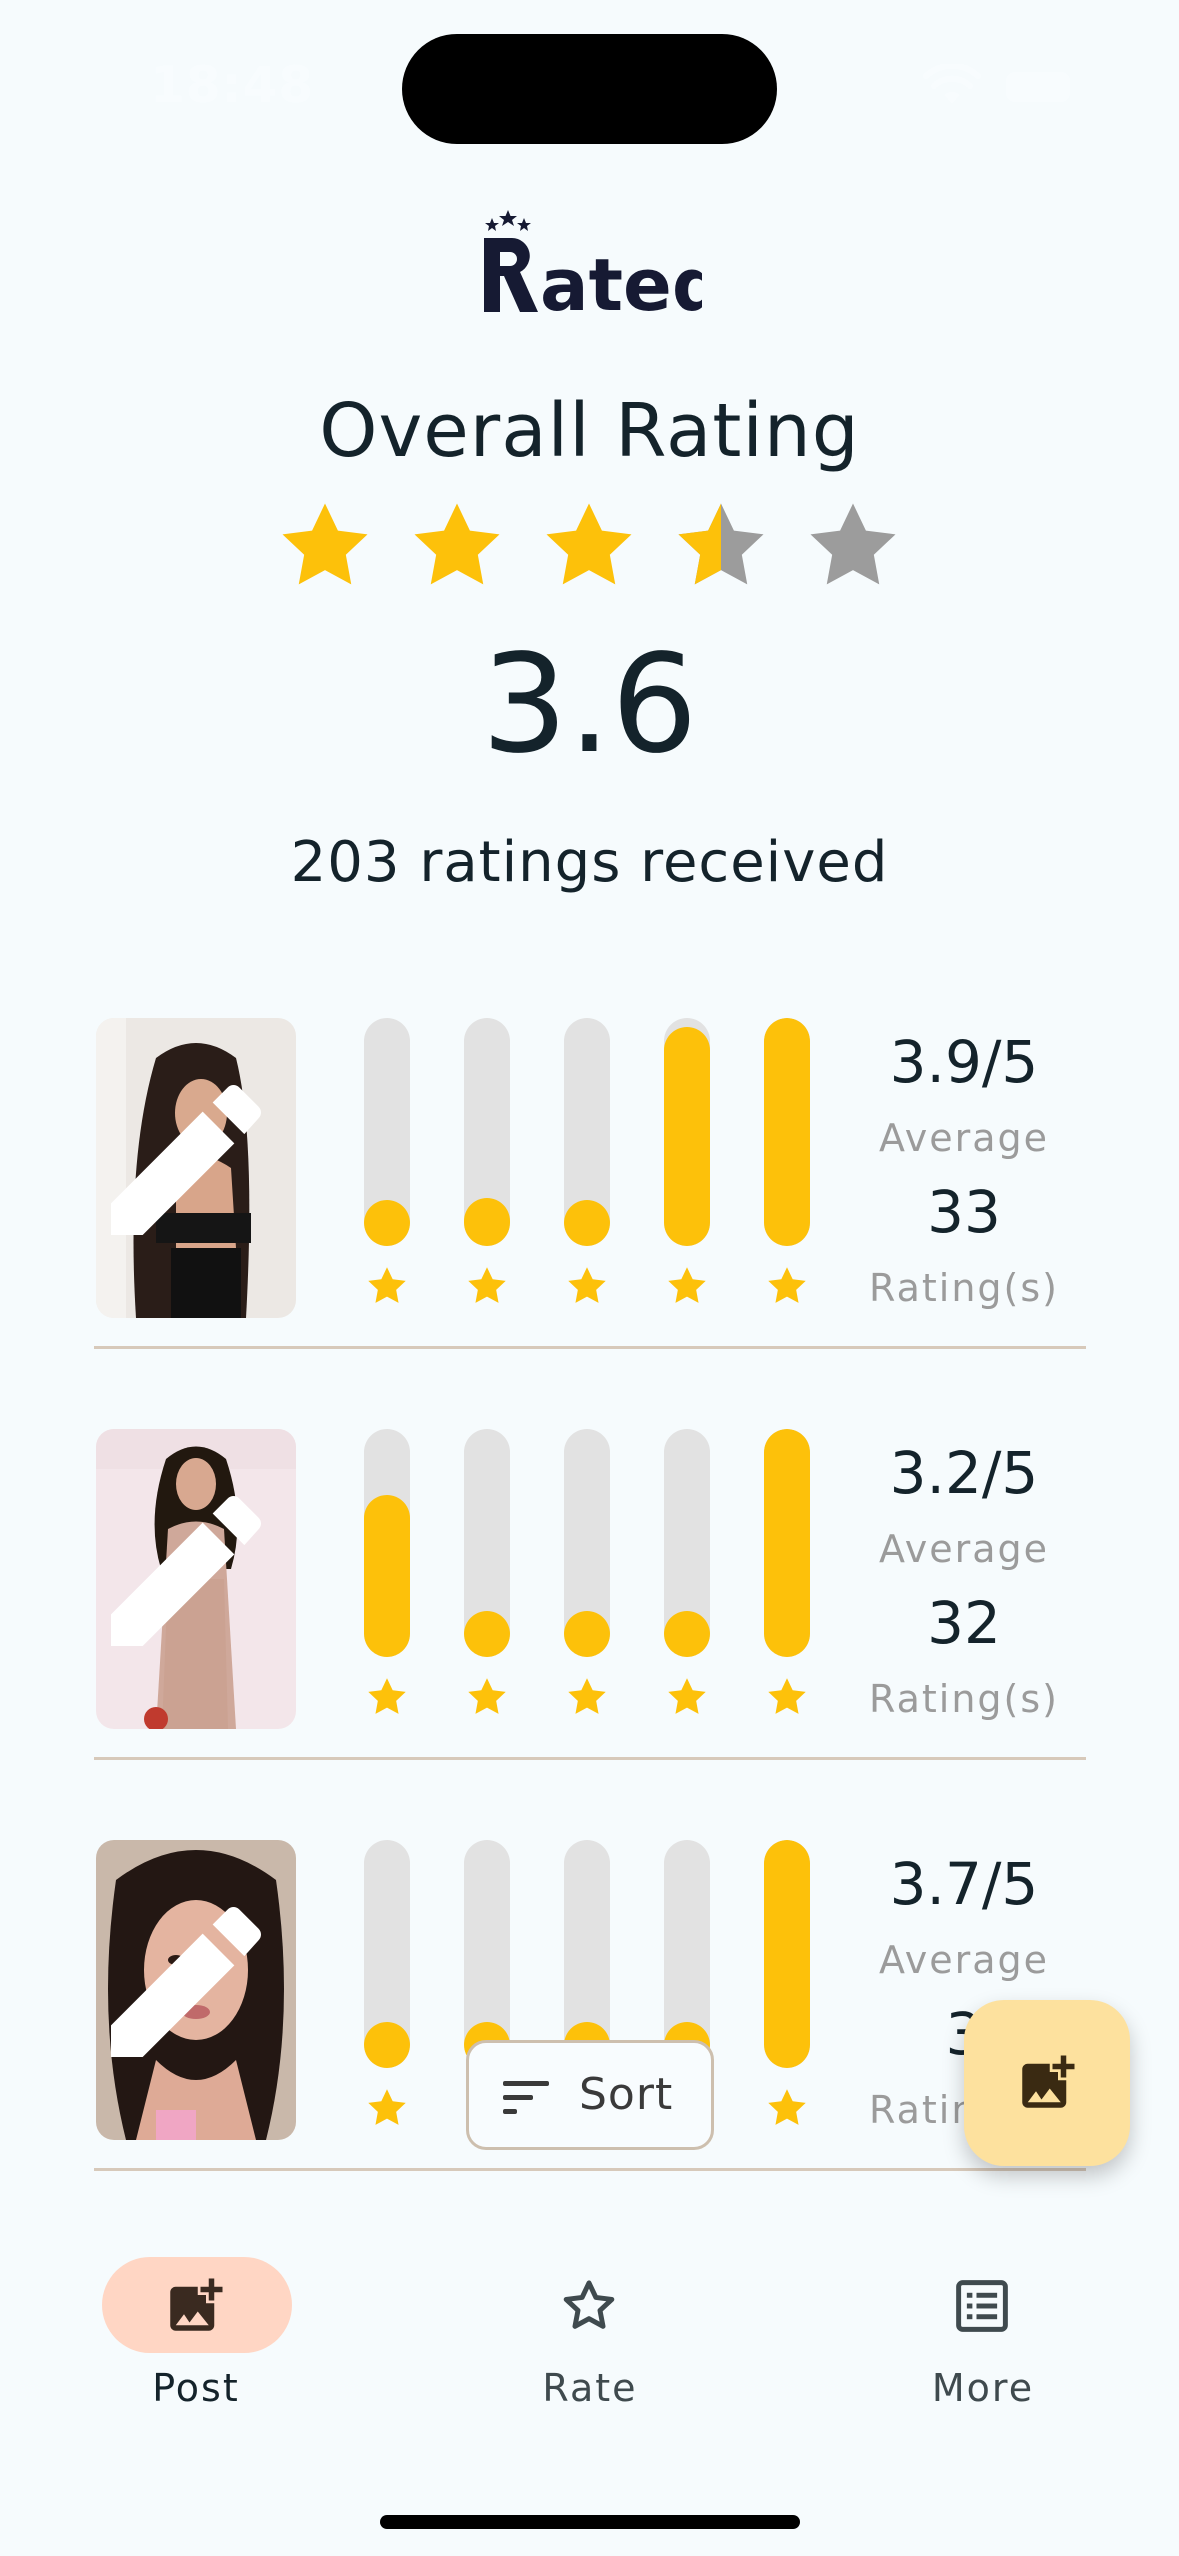 The height and width of the screenshot is (2556, 1179). I want to click on star-empty-icon, so click(853, 544).